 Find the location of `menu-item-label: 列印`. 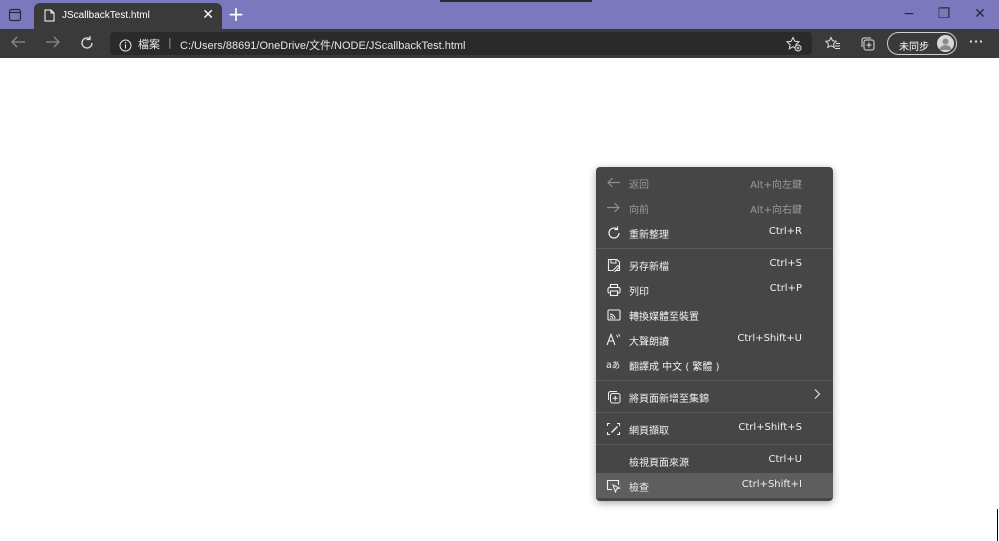

menu-item-label: 列印 is located at coordinates (639, 292).